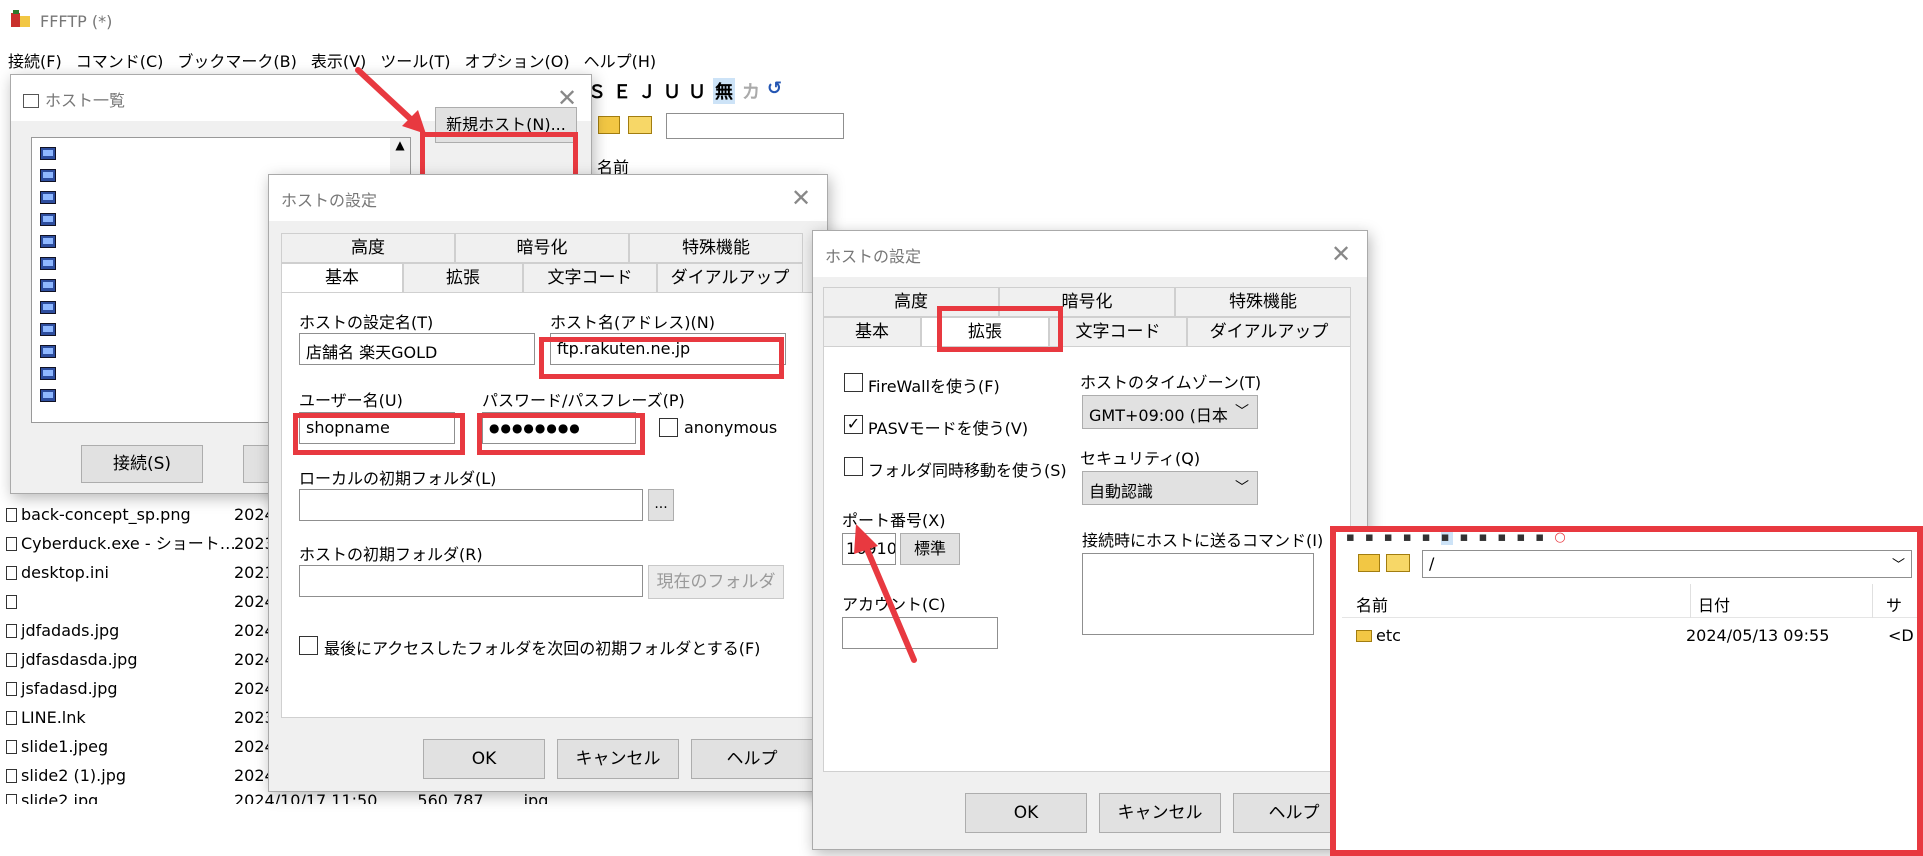  What do you see at coordinates (142, 464) in the screenshot?
I see `connect-button: 接続(S)` at bounding box center [142, 464].